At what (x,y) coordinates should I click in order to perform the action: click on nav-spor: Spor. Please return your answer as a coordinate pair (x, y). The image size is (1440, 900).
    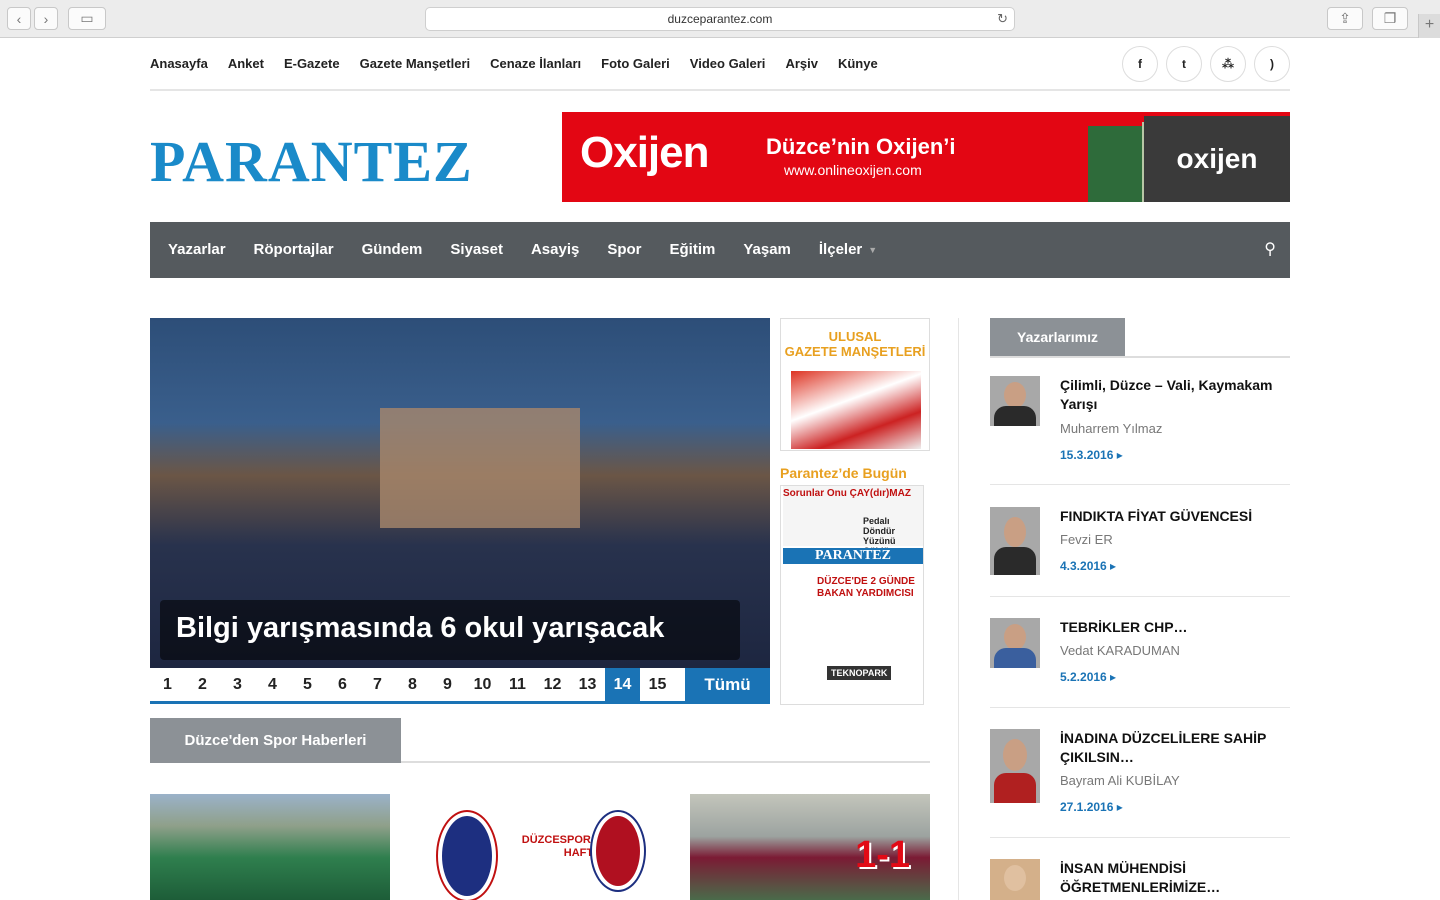
    Looking at the image, I should click on (624, 249).